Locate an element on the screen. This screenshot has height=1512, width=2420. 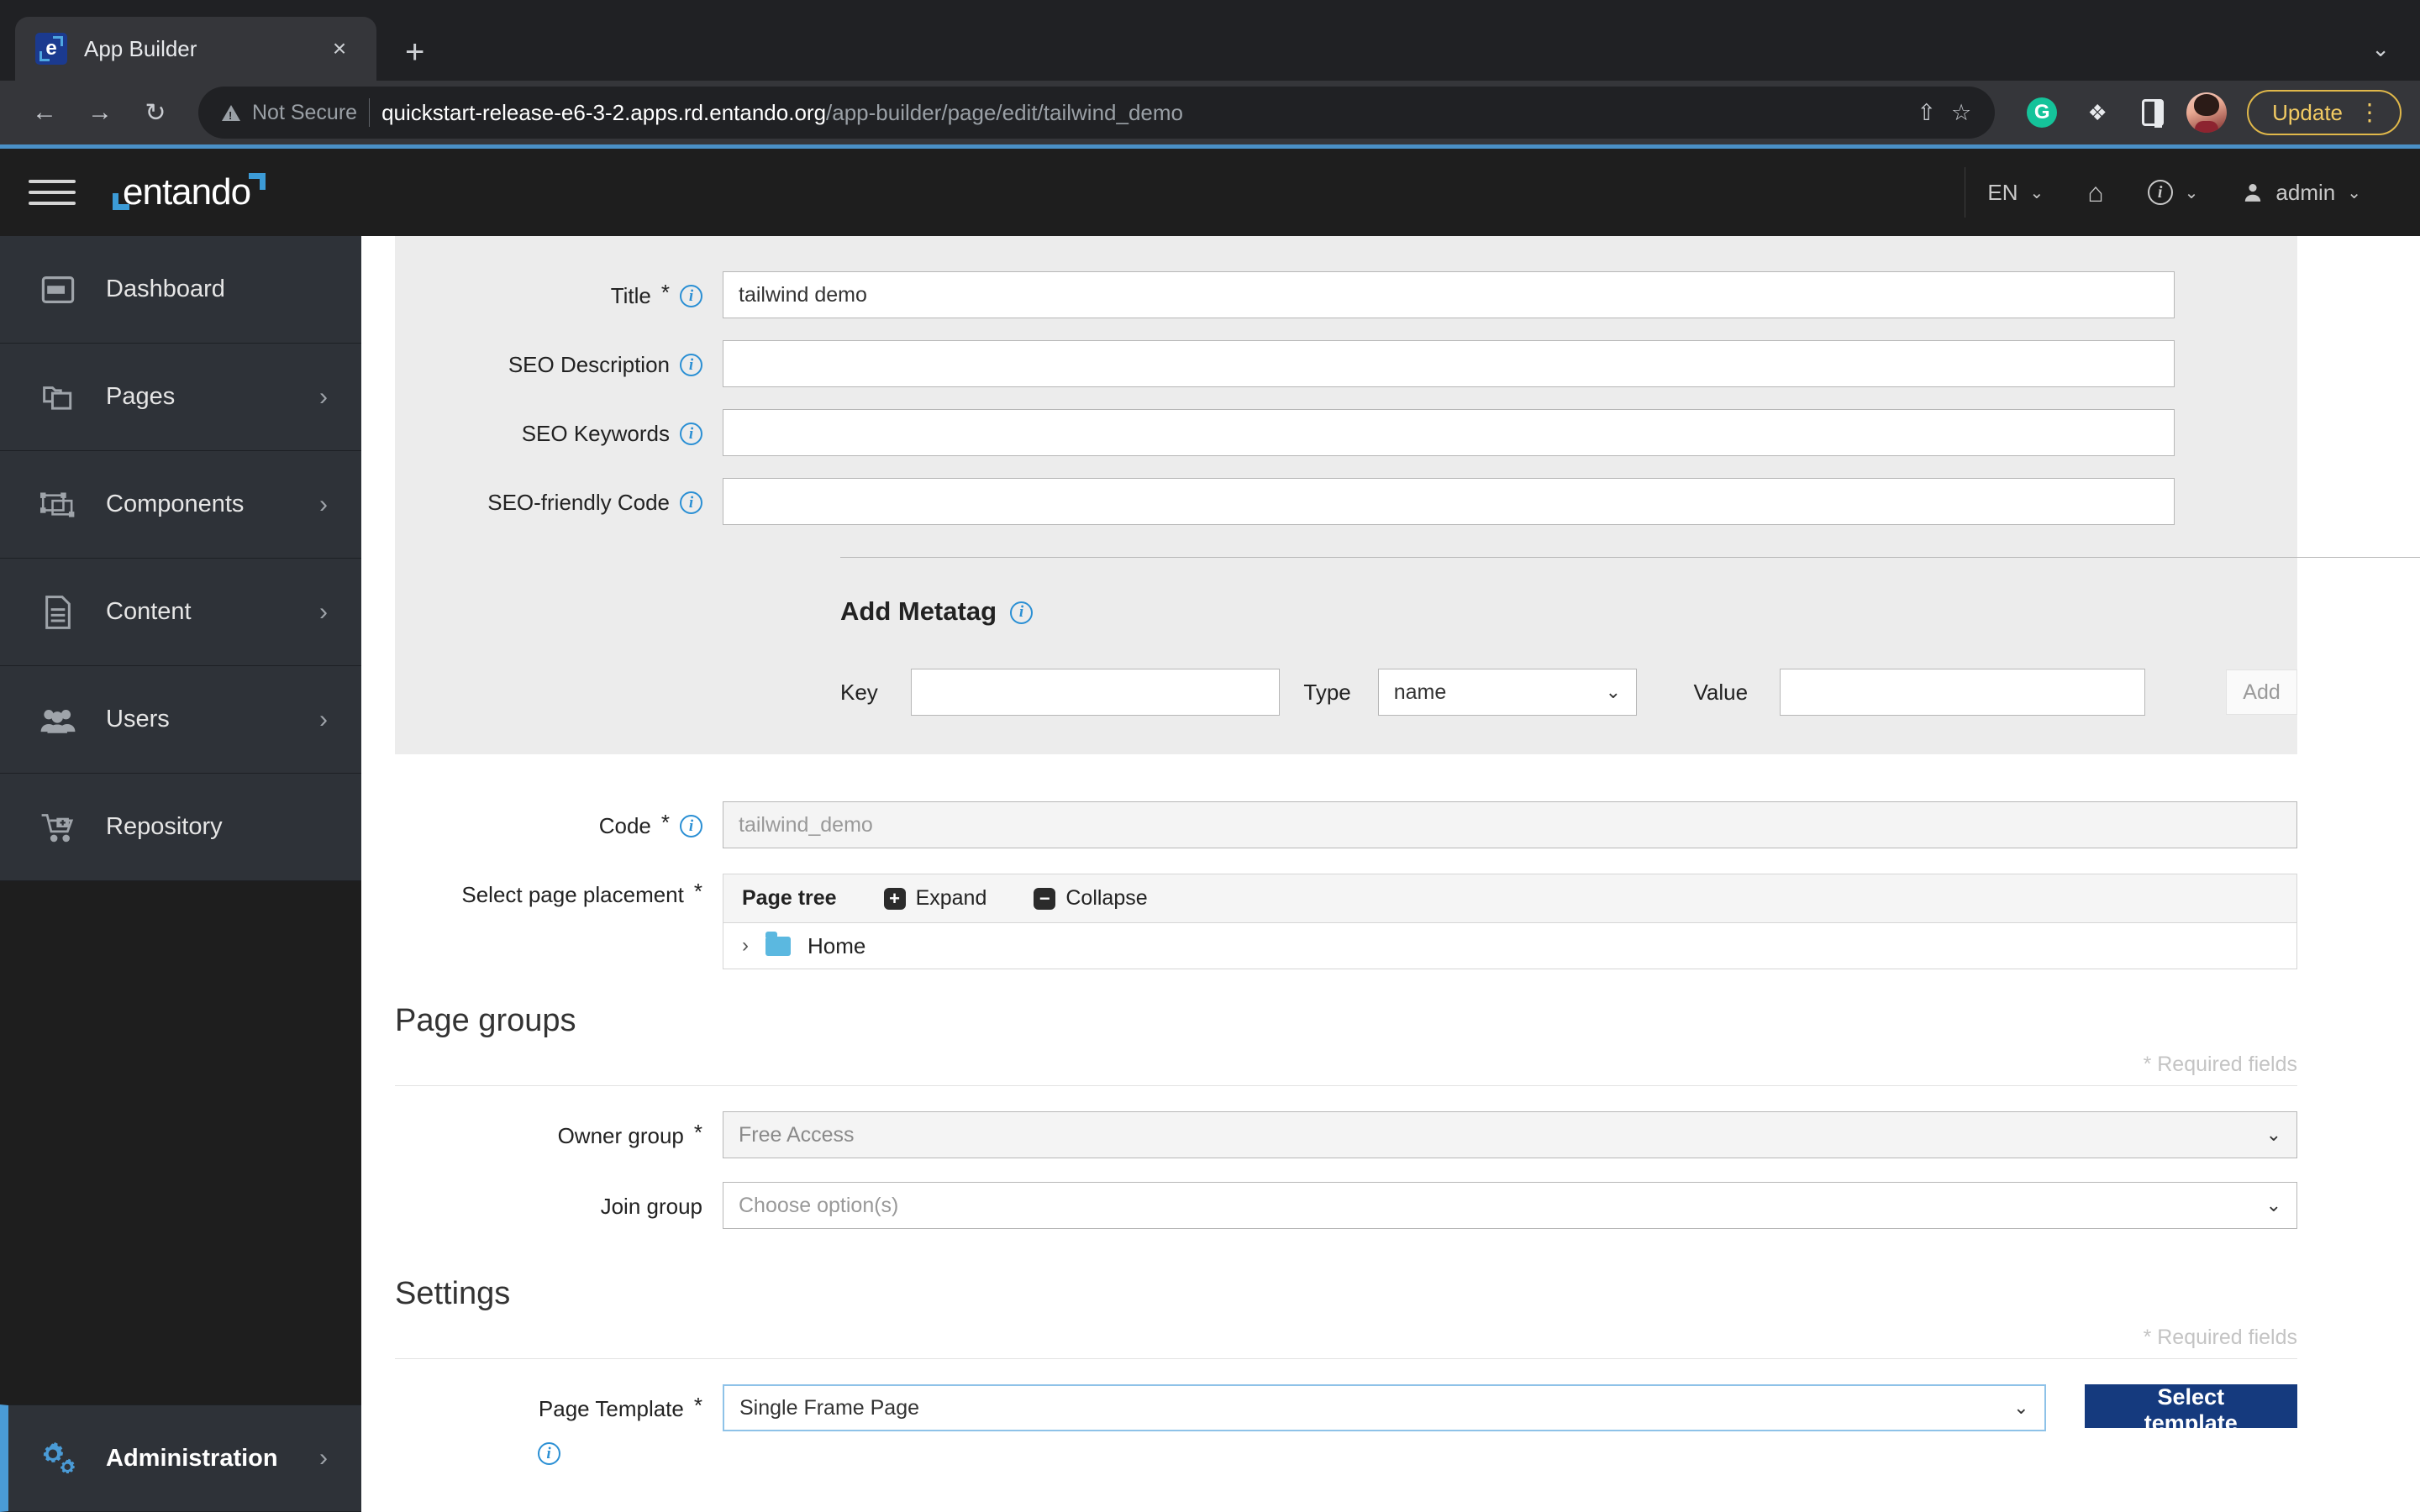
field-seo-friendly-code: SEO-friendly Code i is located at coordinates (1346, 501).